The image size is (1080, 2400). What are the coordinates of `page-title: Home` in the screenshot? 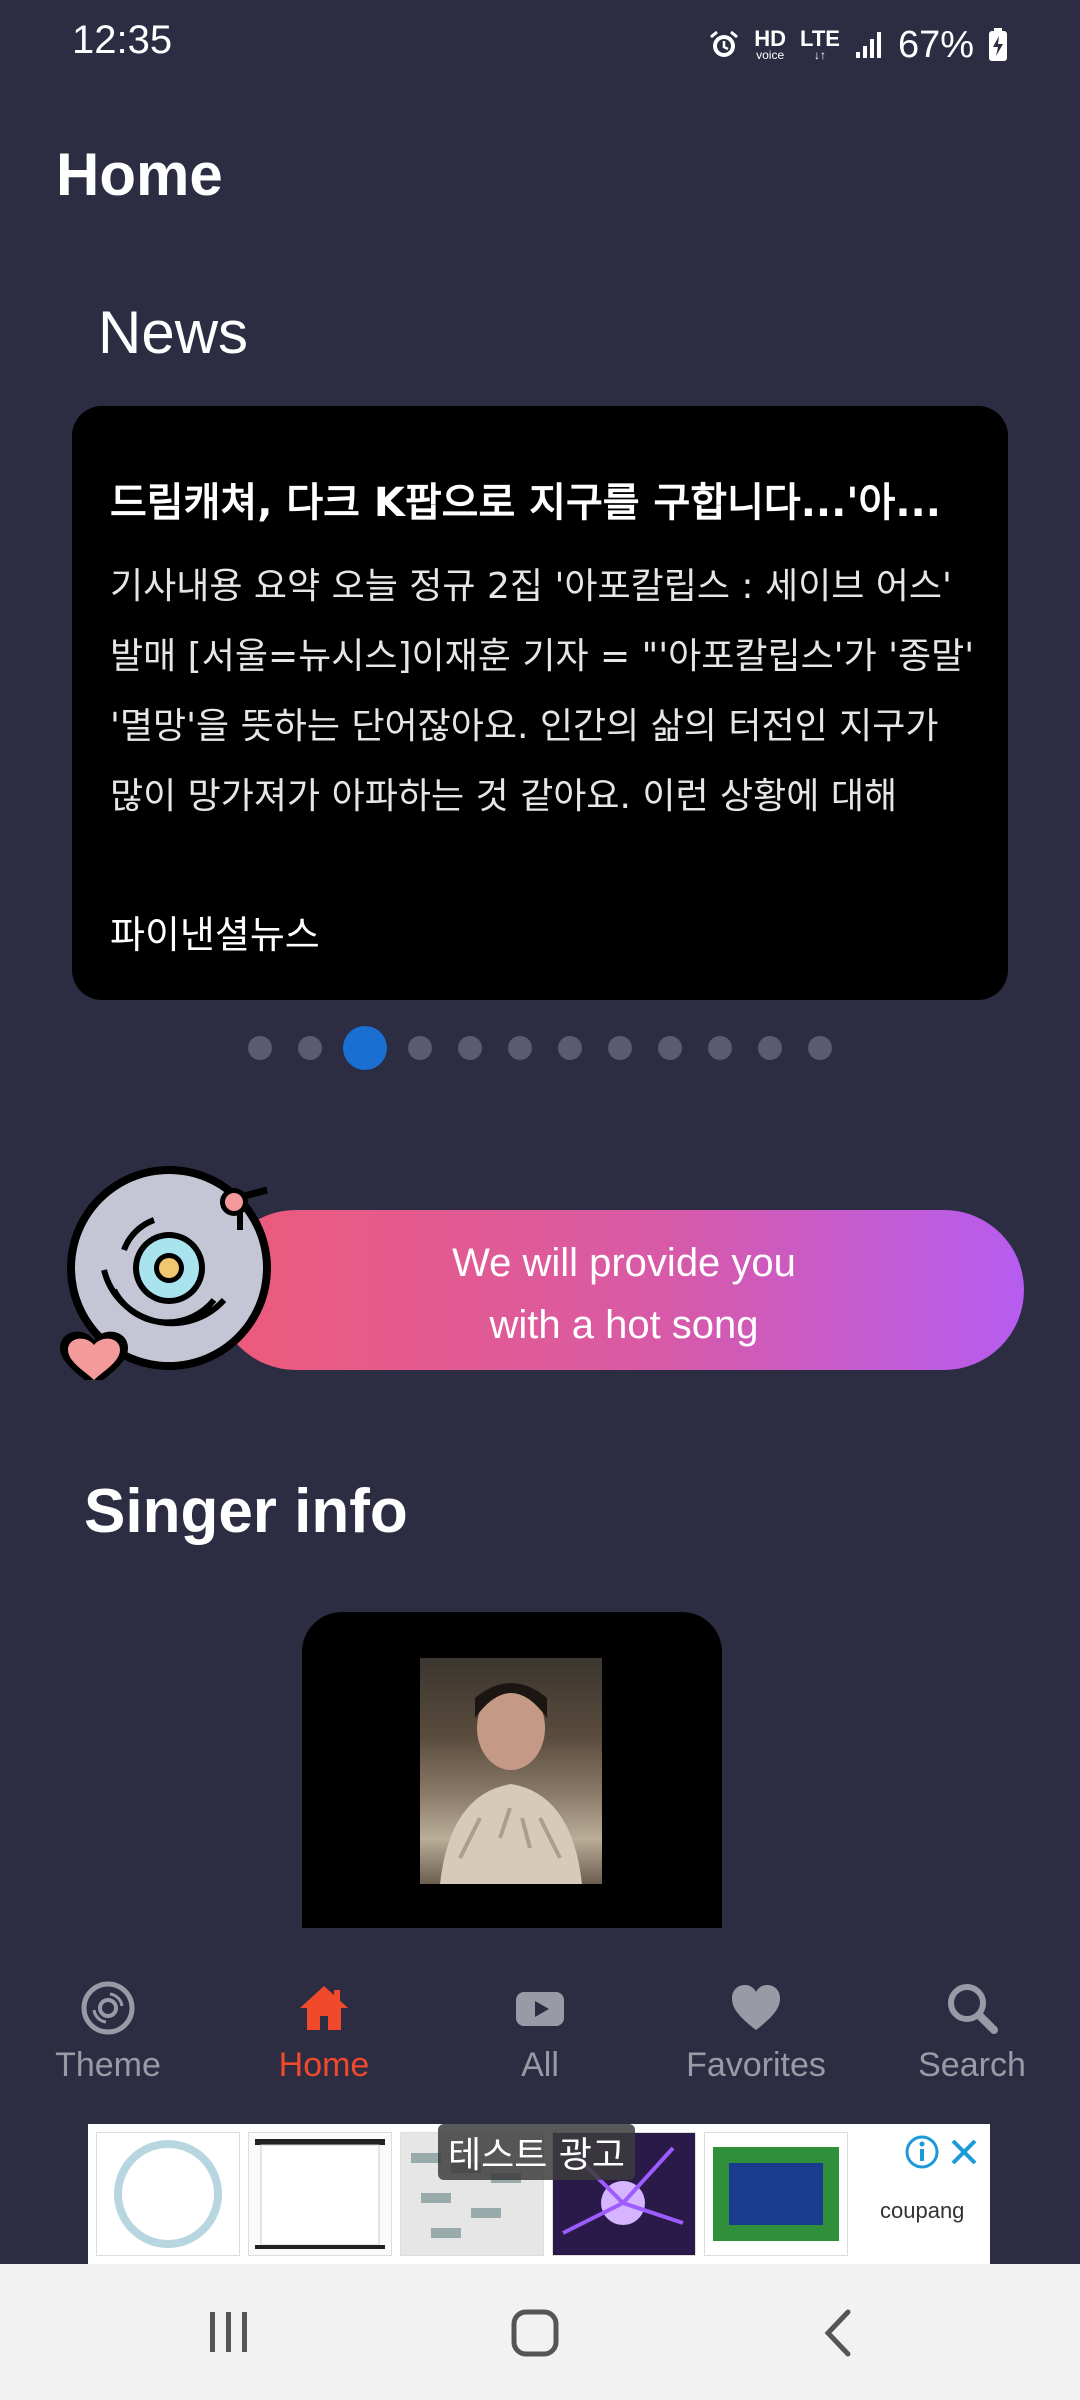 It's located at (139, 174).